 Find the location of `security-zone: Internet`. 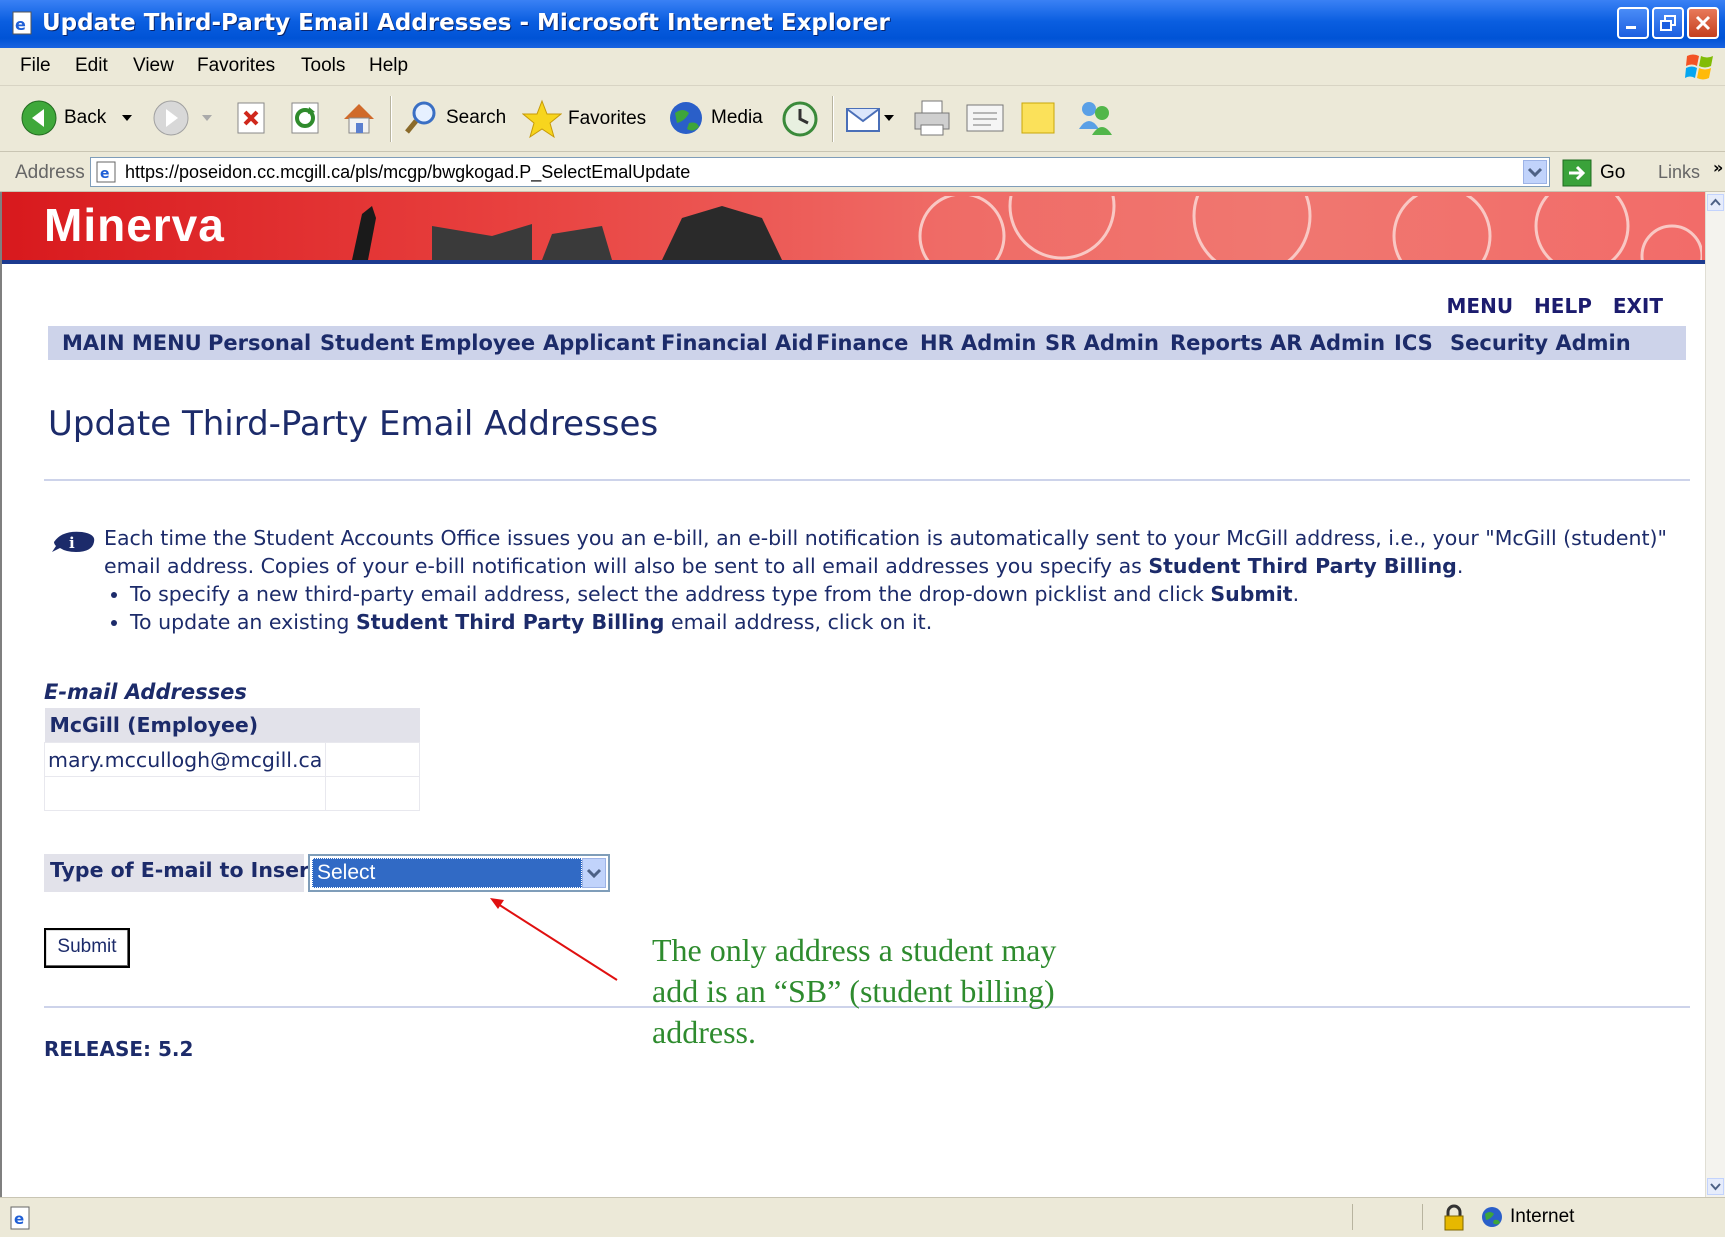

security-zone: Internet is located at coordinates (1527, 1217).